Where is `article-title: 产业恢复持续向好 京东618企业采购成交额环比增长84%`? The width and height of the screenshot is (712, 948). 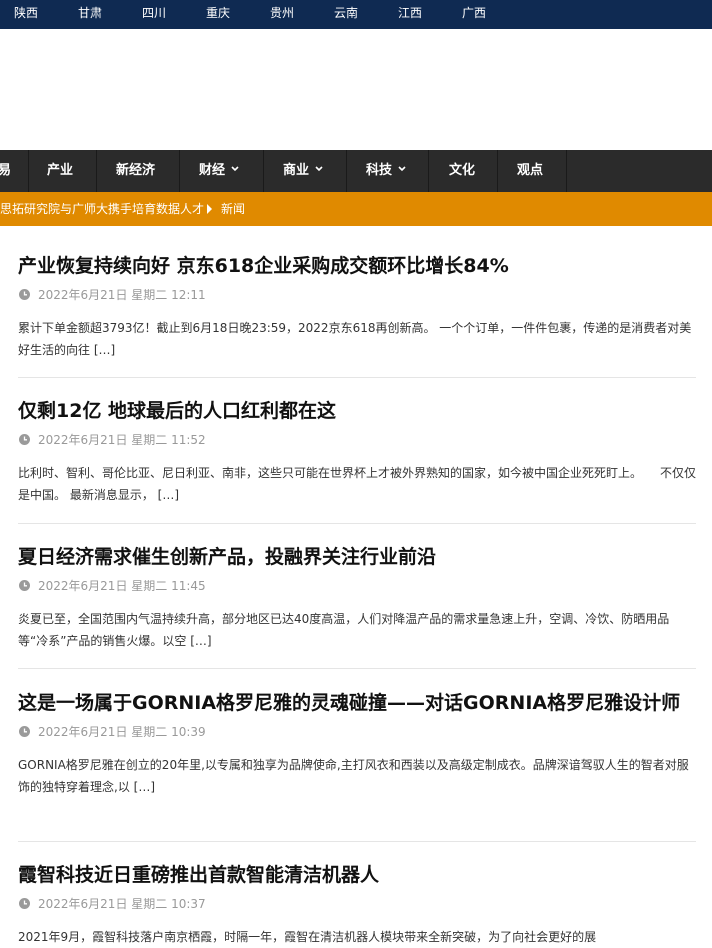 article-title: 产业恢复持续向好 京东618企业采购成交额环比增长84% is located at coordinates (357, 266).